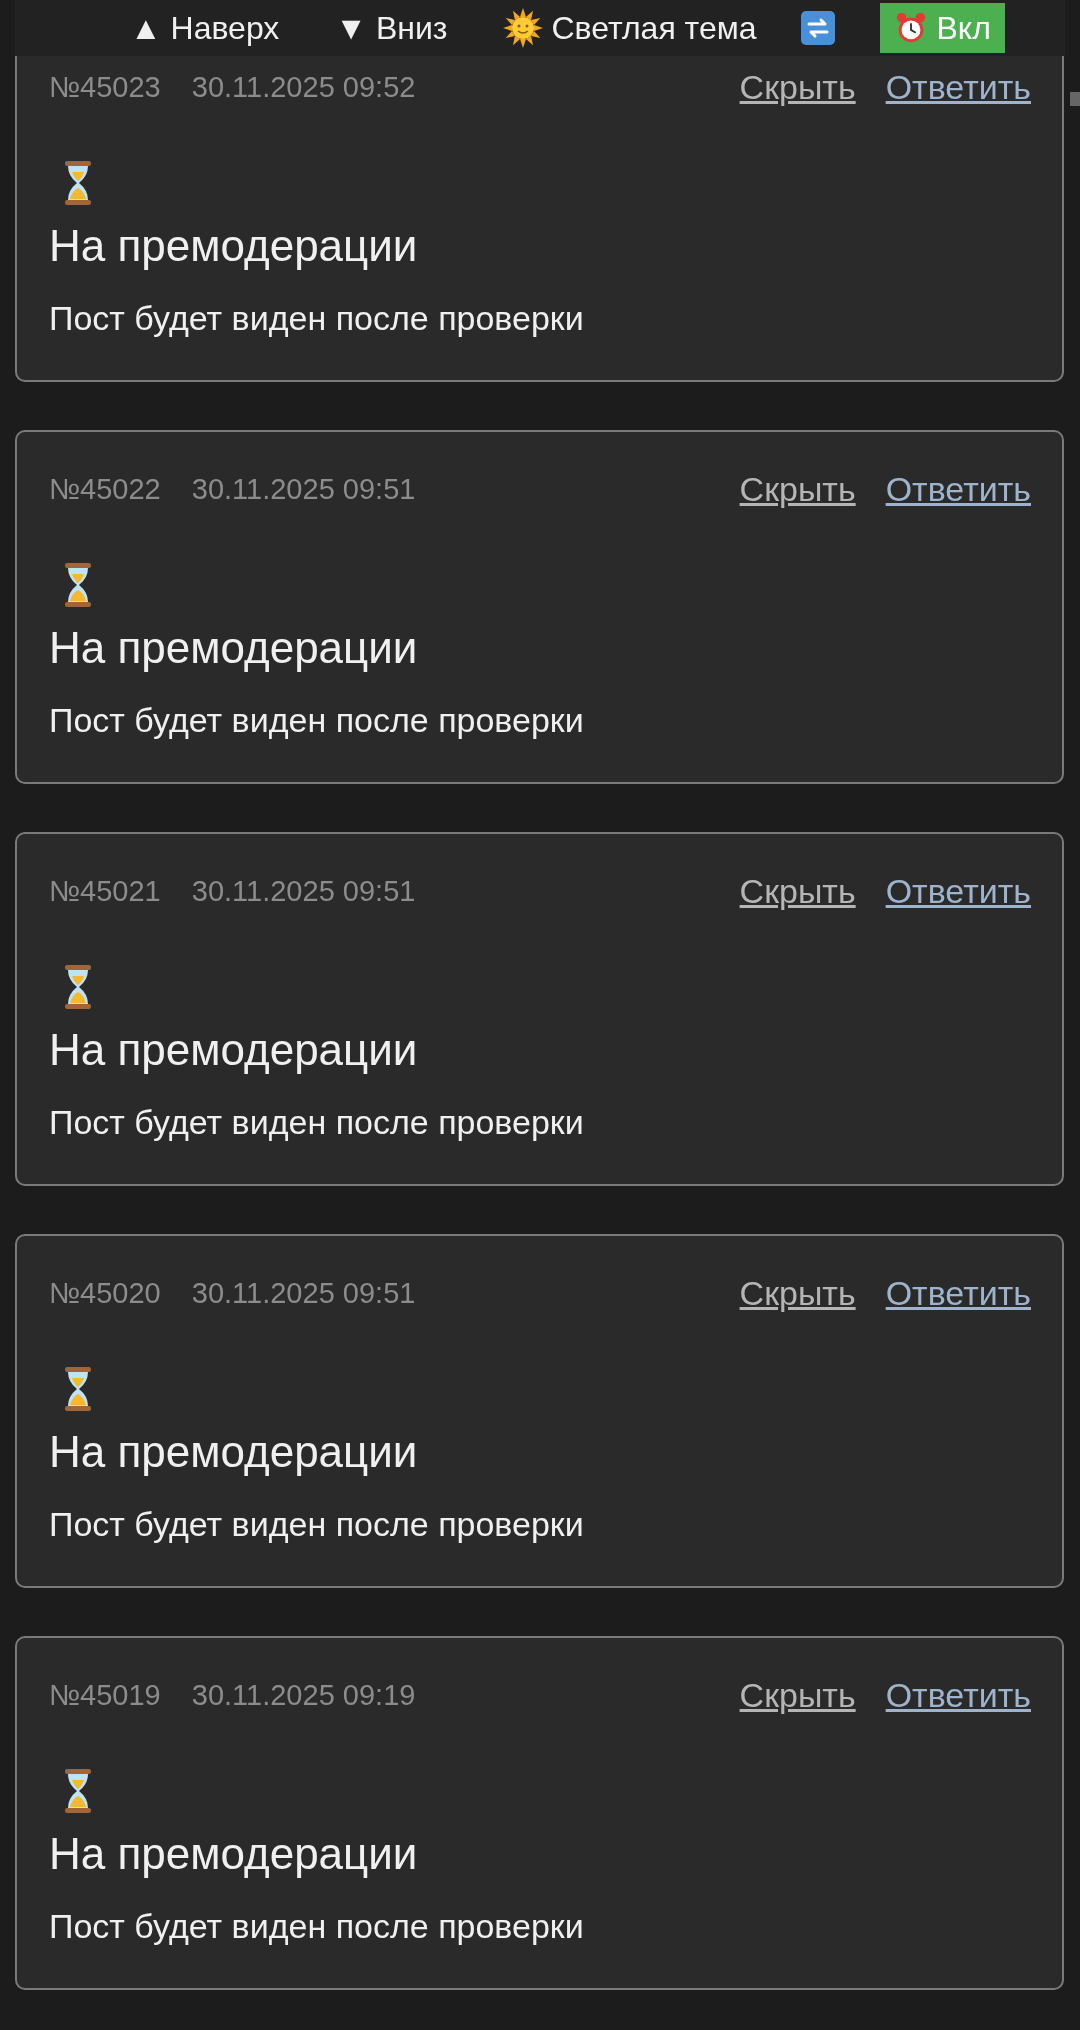 The width and height of the screenshot is (1080, 2030). What do you see at coordinates (105, 87) in the screenshot?
I see `post-number: №45023` at bounding box center [105, 87].